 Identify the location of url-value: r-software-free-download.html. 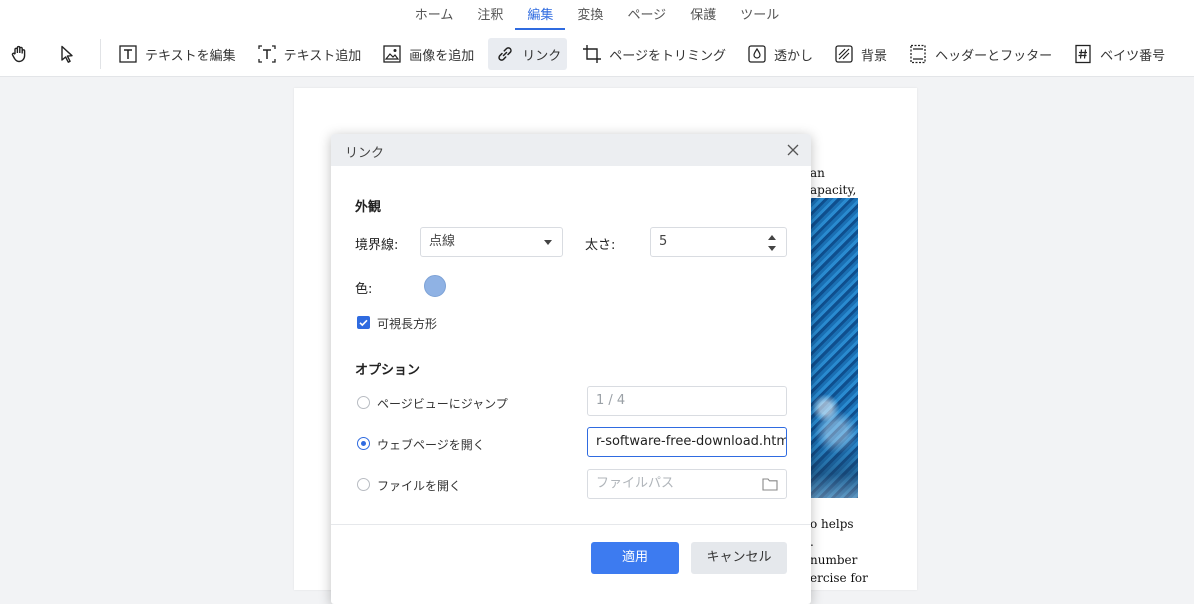
(691, 441).